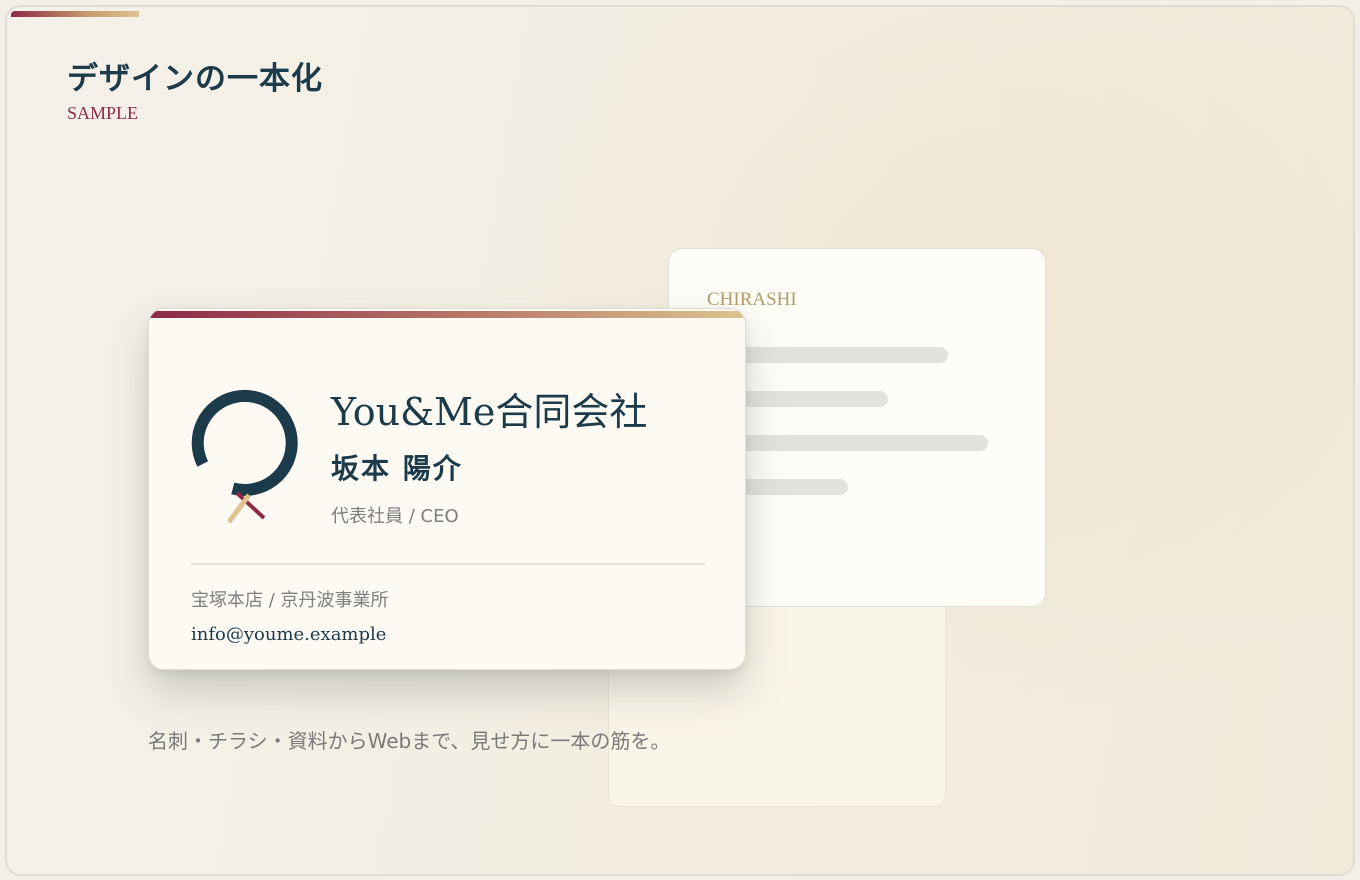 The height and width of the screenshot is (880, 1360). What do you see at coordinates (290, 600) in the screenshot?
I see `office-locations: 宝塚本店 / 京丹波事業所` at bounding box center [290, 600].